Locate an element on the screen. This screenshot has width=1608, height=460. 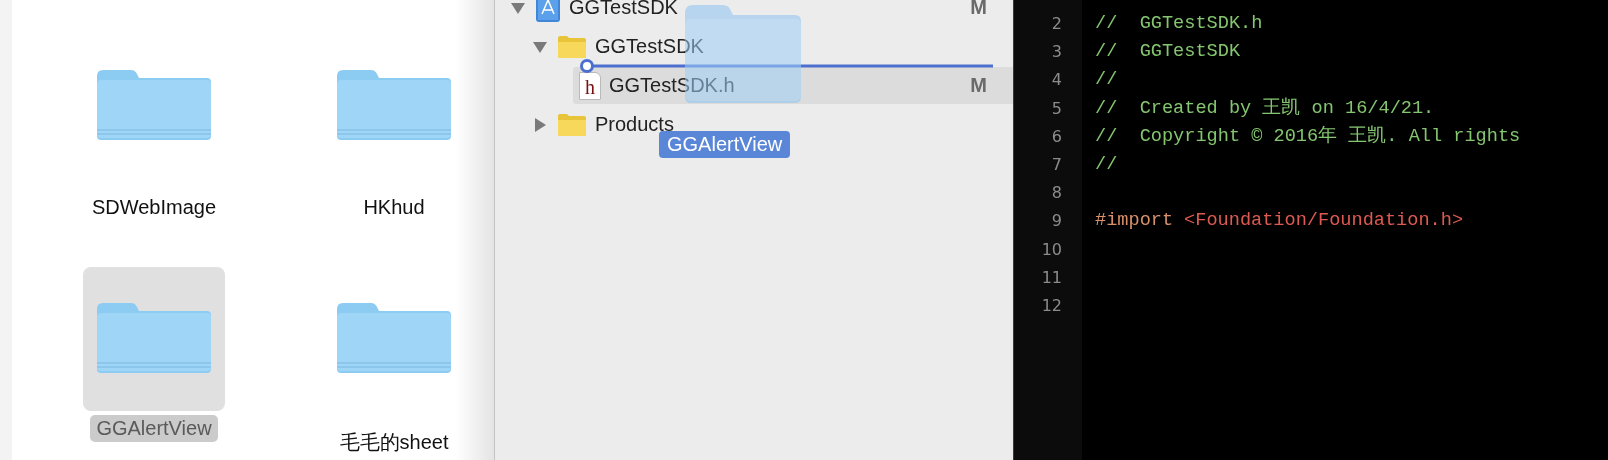
code-keyword: #import is located at coordinates (1134, 221).